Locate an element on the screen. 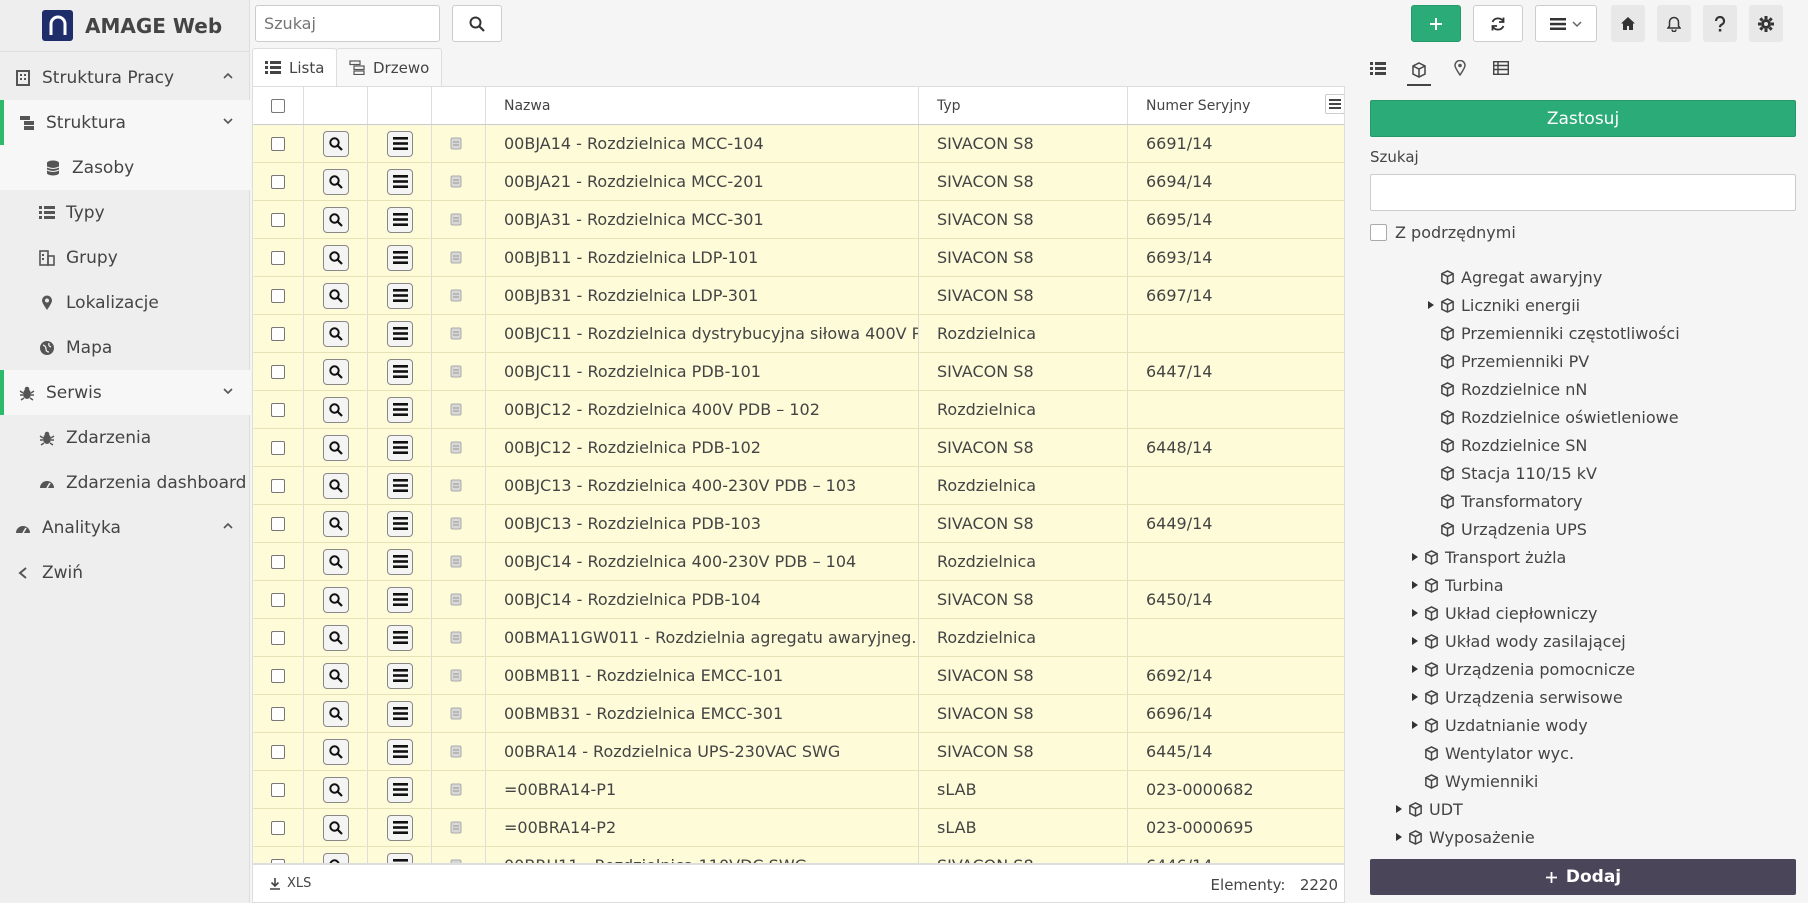 The width and height of the screenshot is (1808, 903). view-menu-button is located at coordinates (1566, 23).